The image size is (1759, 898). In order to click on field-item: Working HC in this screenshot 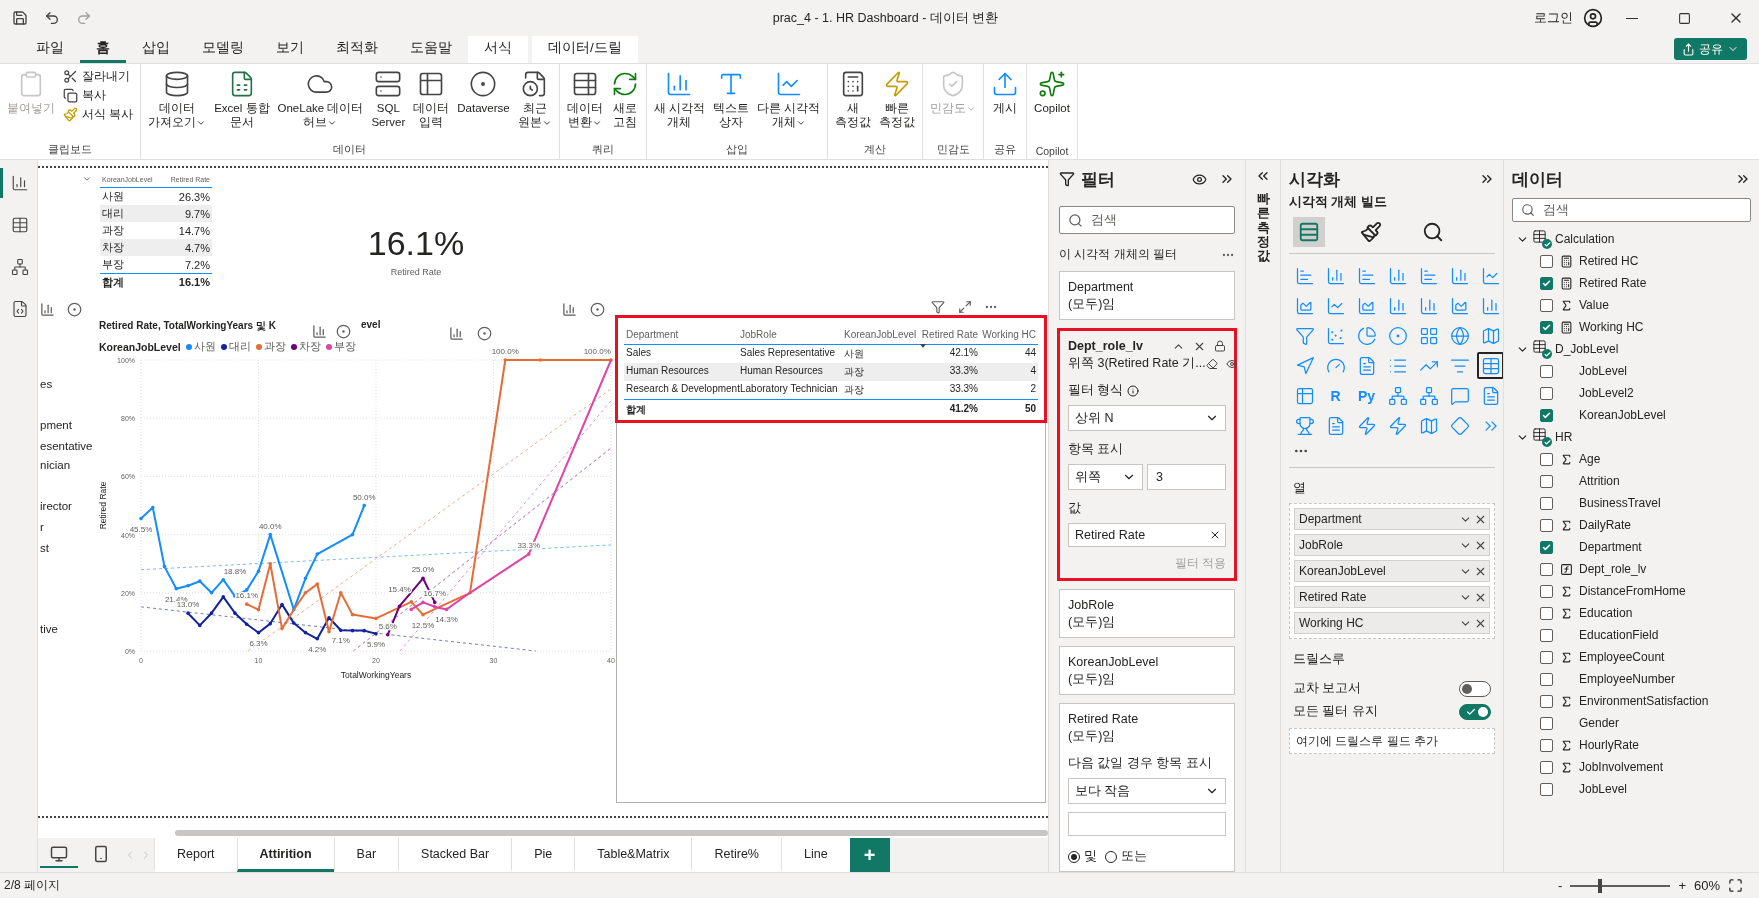, I will do `click(1578, 327)`.